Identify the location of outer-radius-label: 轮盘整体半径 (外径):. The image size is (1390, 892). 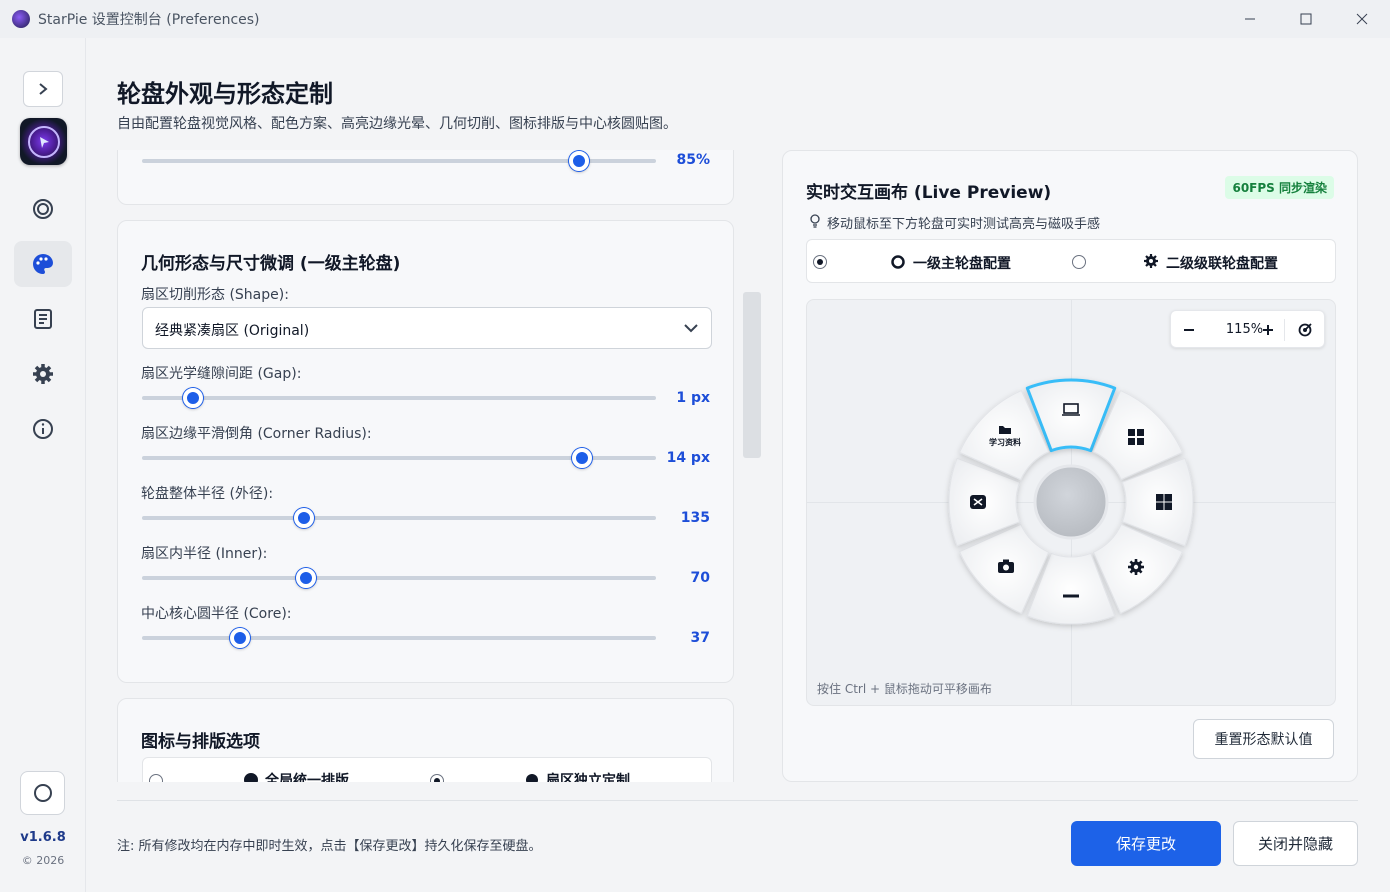
(207, 494).